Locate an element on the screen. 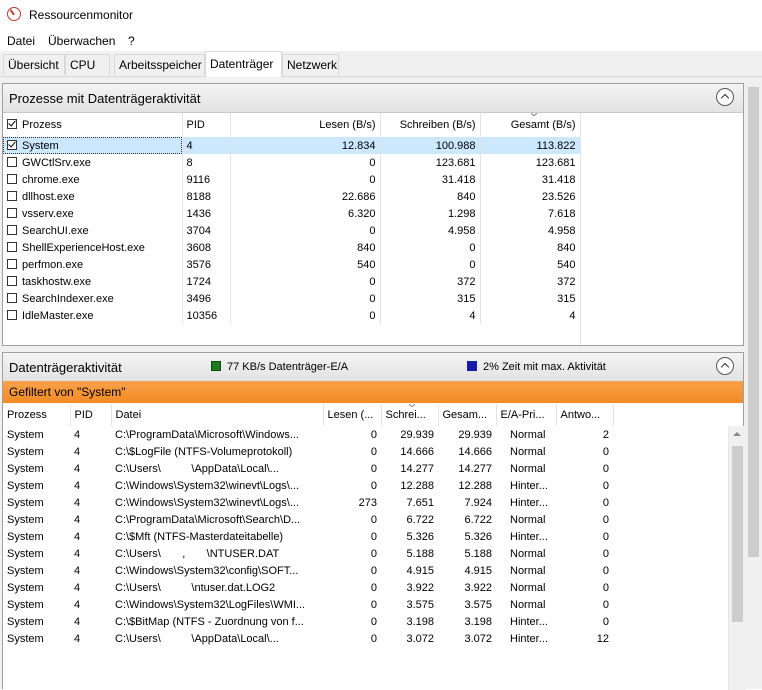 The width and height of the screenshot is (762, 690). process-name-cell: taskhostw.exe is located at coordinates (93, 281).